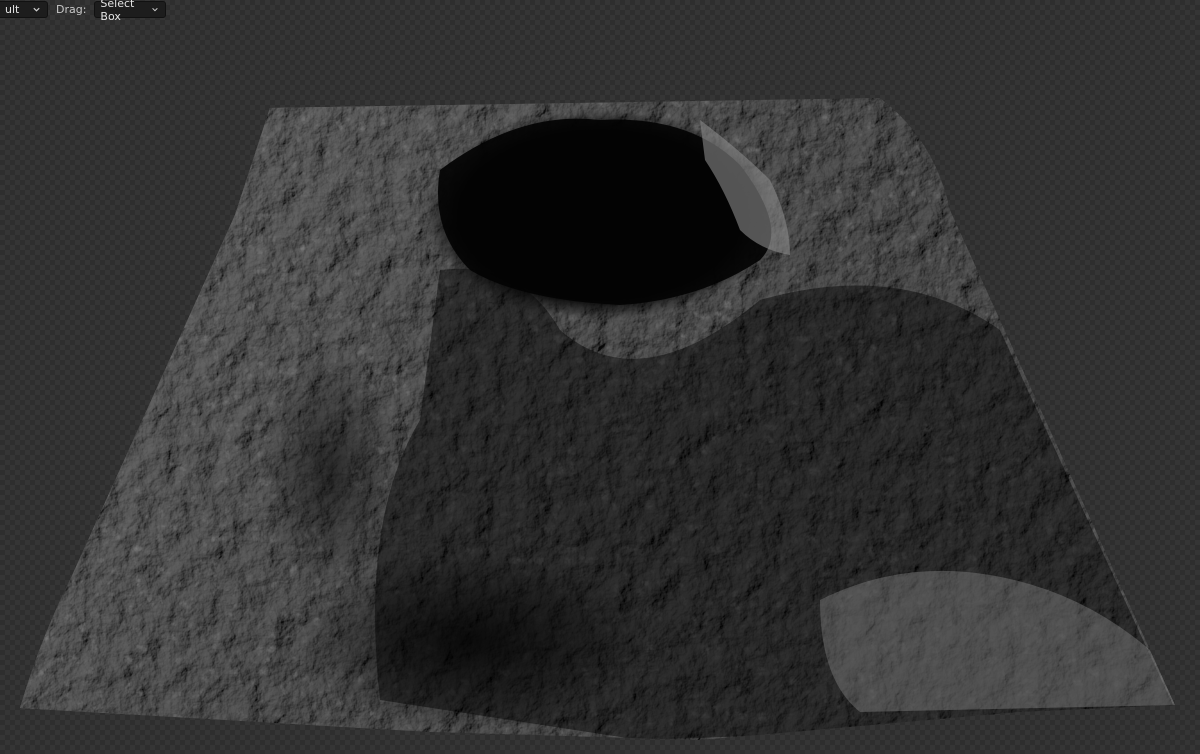  I want to click on viewport-header: ult Drag: Select Box, so click(83, 11).